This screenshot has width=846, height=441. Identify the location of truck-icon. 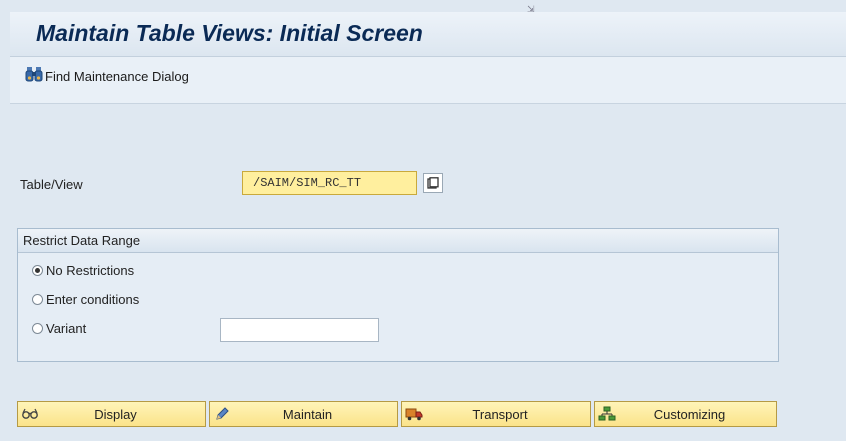
(414, 414).